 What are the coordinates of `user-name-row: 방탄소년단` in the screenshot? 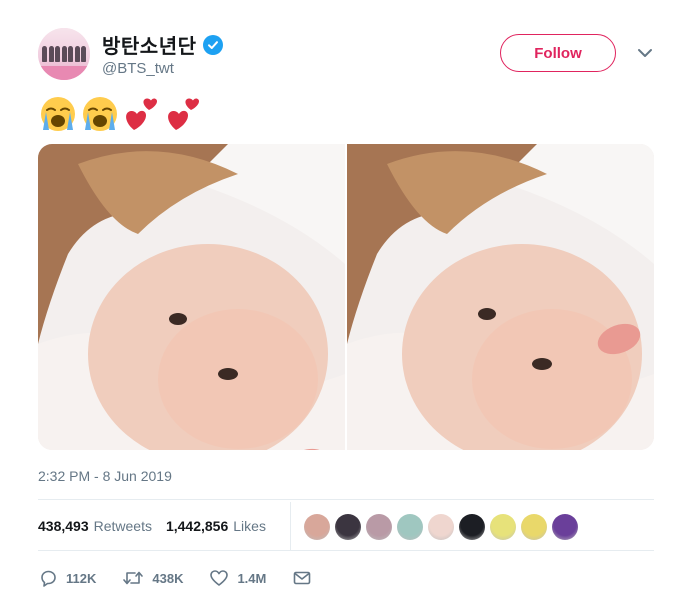 It's located at (162, 44).